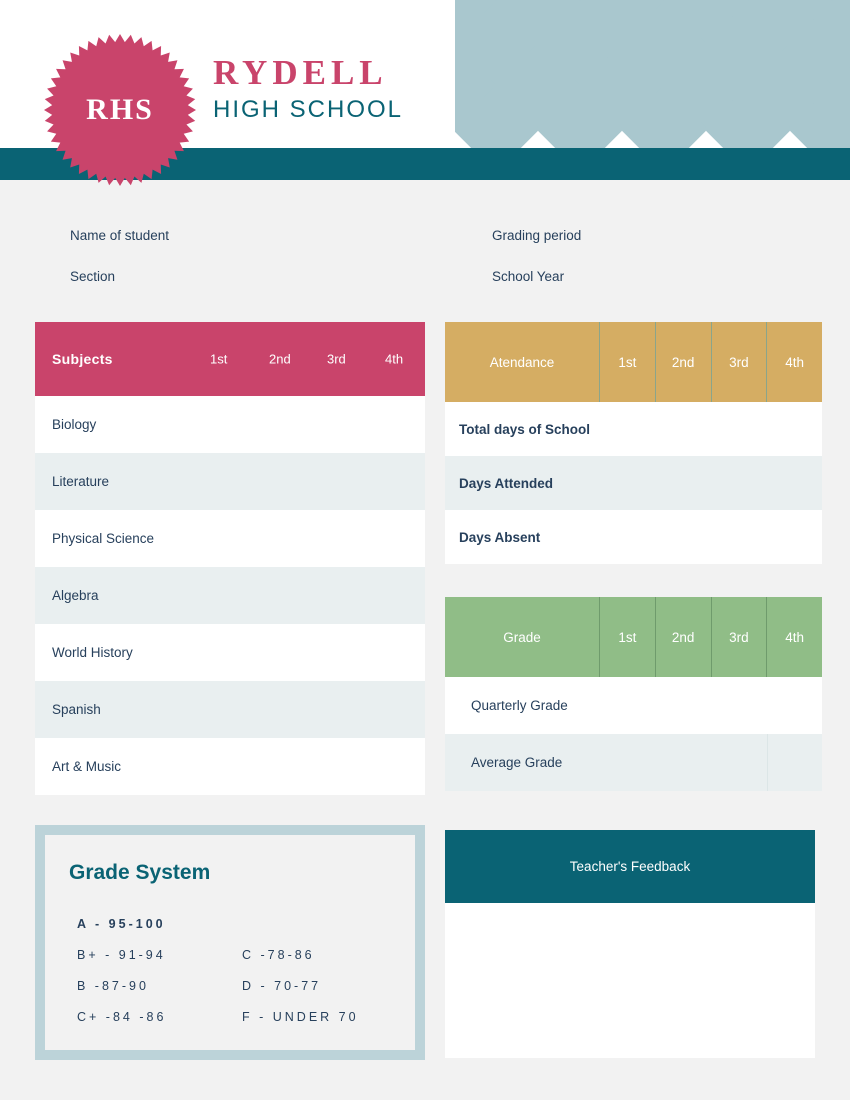  What do you see at coordinates (242, 963) in the screenshot?
I see `list-item: B+ - 91-94 C -78-86` at bounding box center [242, 963].